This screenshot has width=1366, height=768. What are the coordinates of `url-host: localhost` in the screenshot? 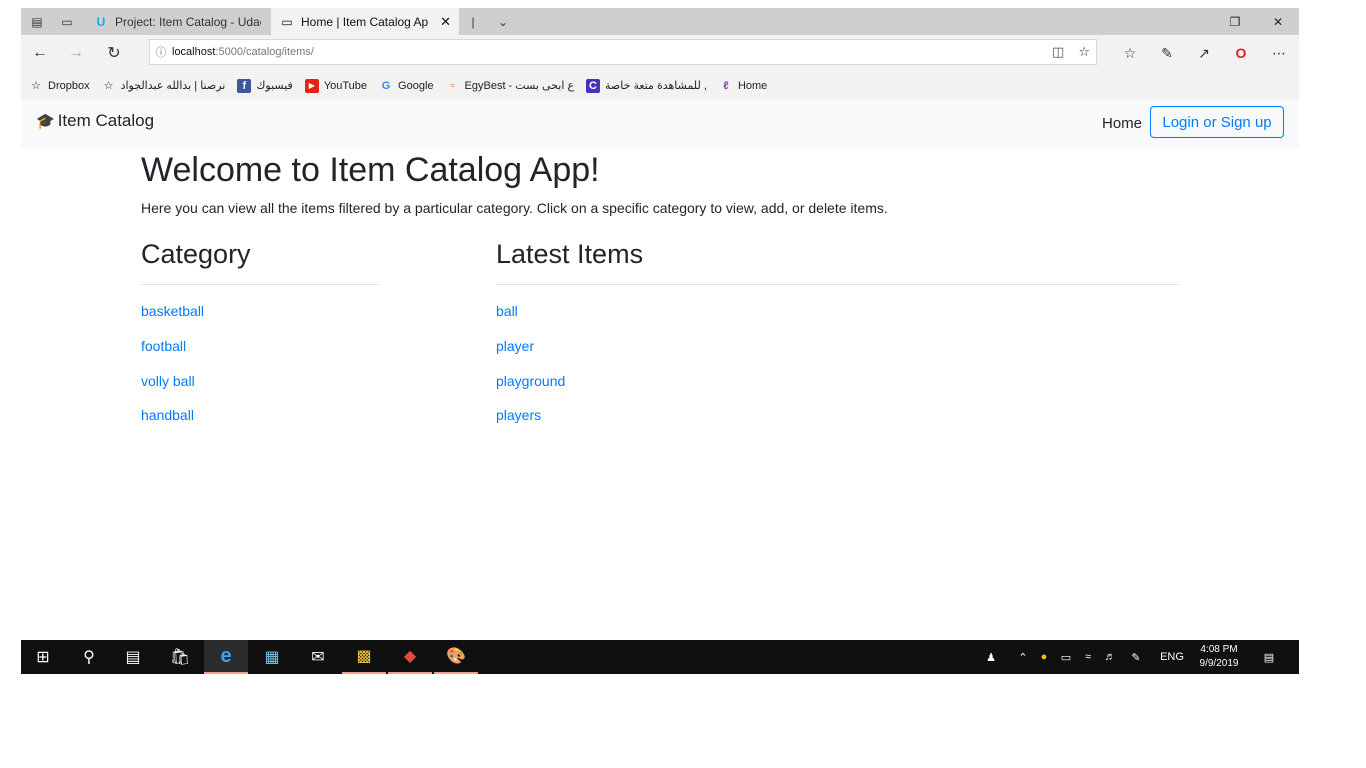 It's located at (194, 52).